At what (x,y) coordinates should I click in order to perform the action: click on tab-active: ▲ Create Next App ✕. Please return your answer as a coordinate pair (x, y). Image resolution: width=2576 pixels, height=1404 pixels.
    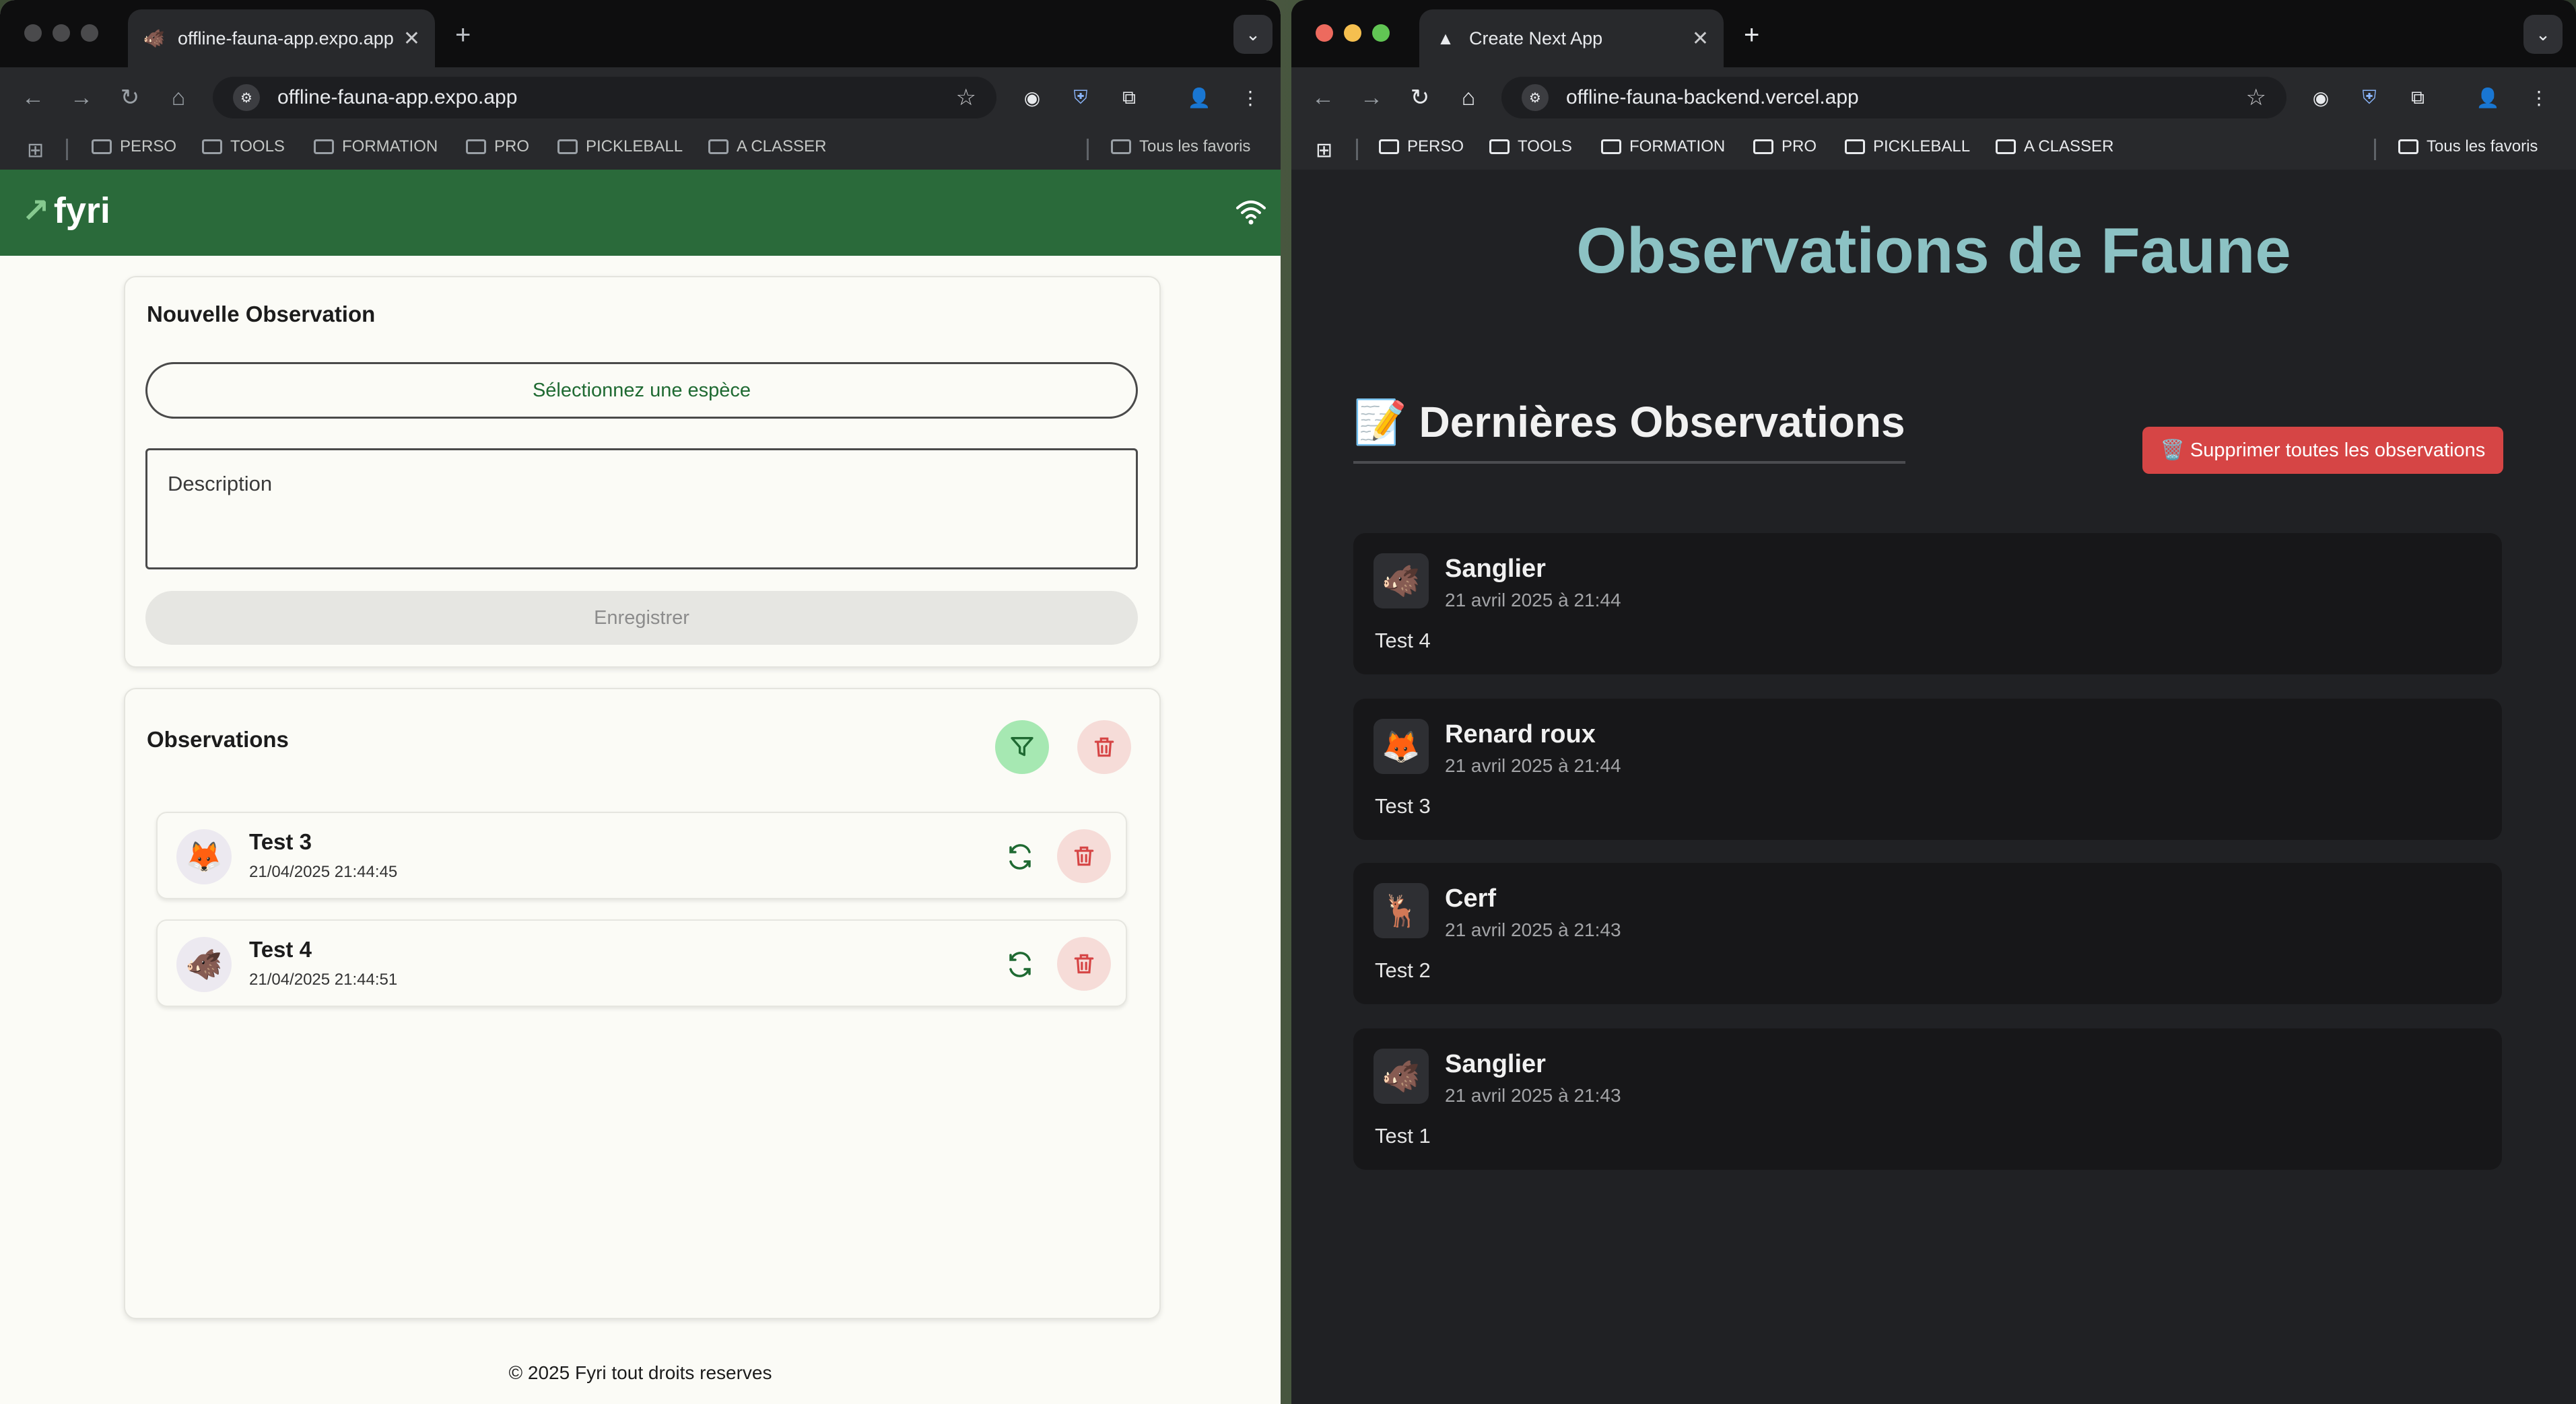
    Looking at the image, I should click on (1571, 38).